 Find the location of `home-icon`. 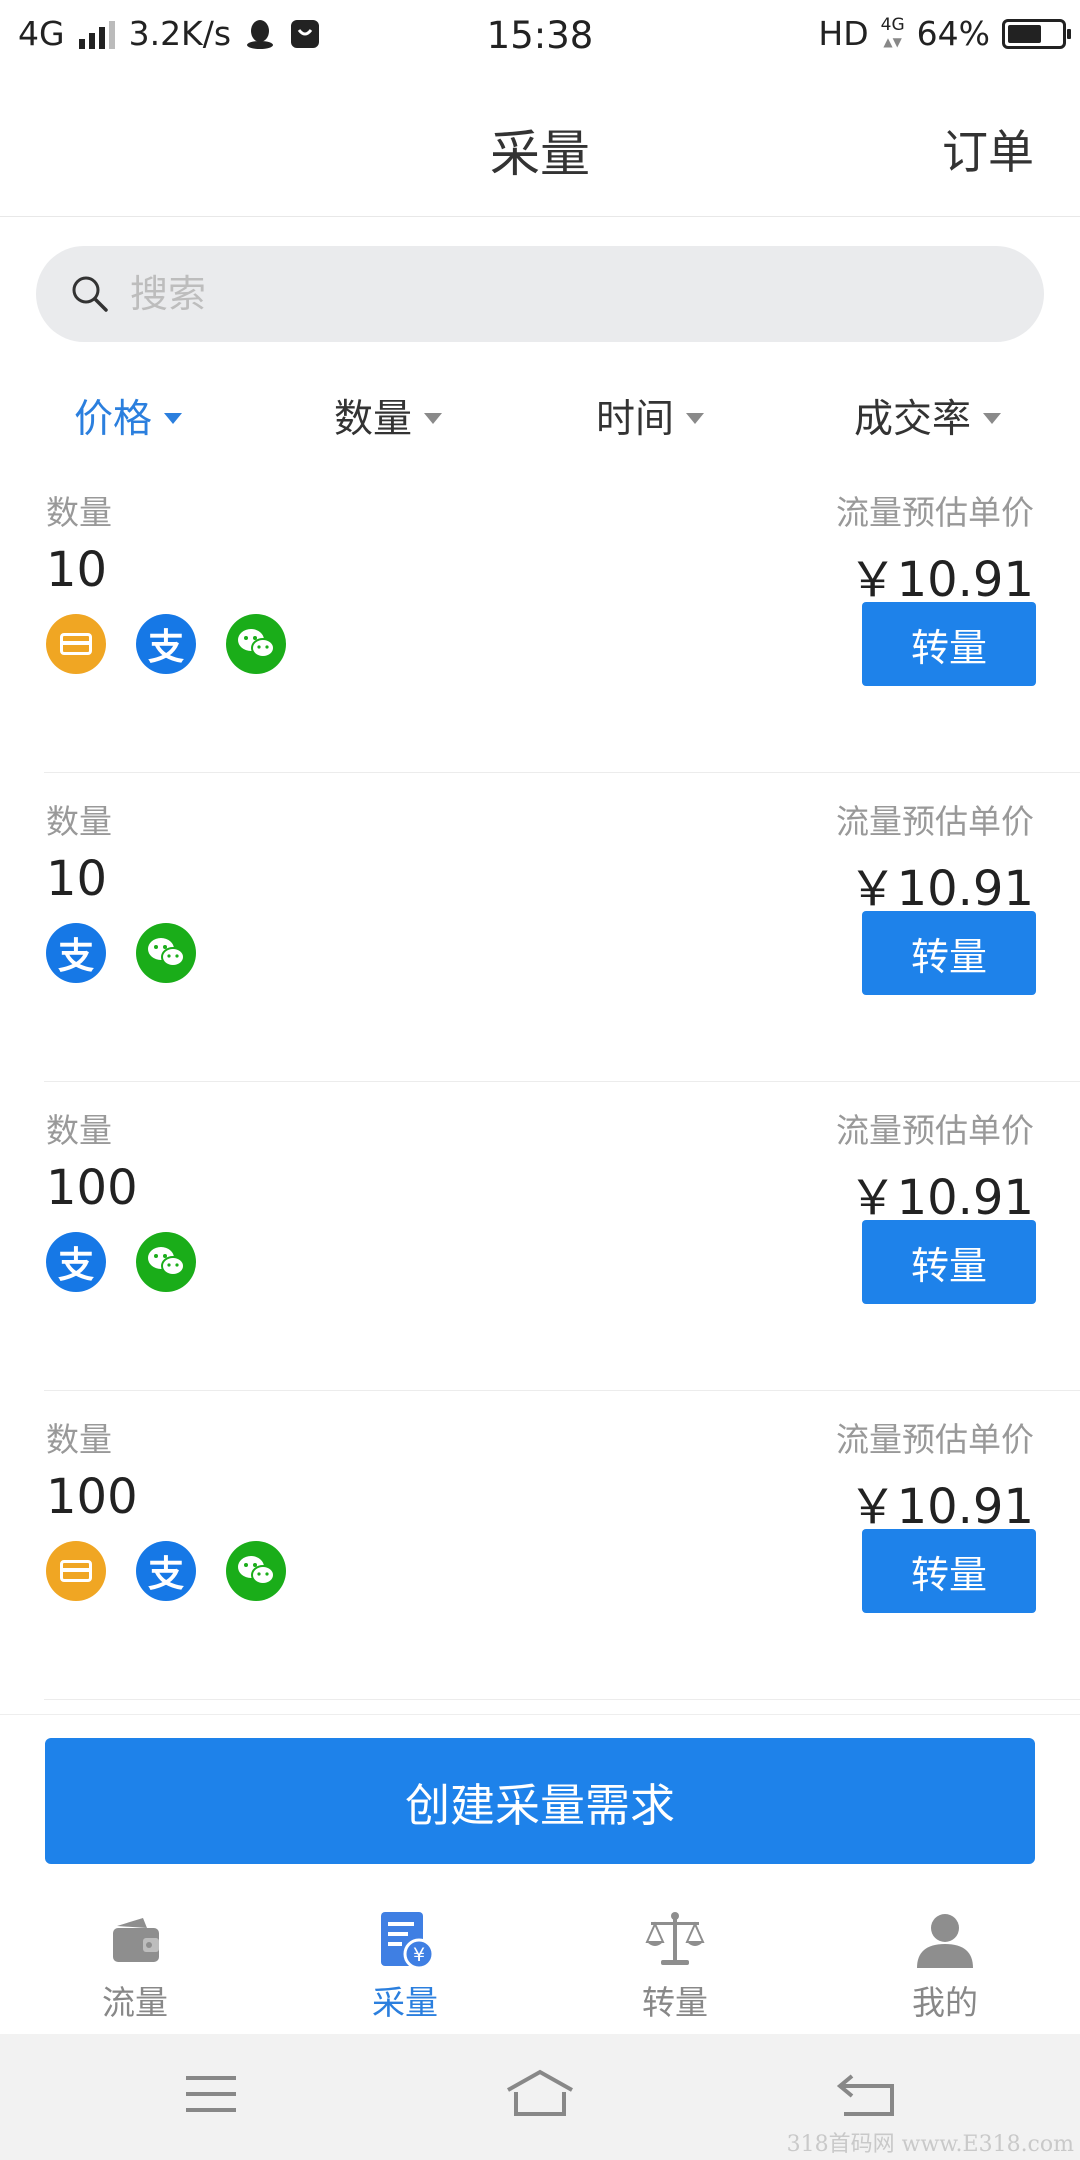

home-icon is located at coordinates (540, 2094).